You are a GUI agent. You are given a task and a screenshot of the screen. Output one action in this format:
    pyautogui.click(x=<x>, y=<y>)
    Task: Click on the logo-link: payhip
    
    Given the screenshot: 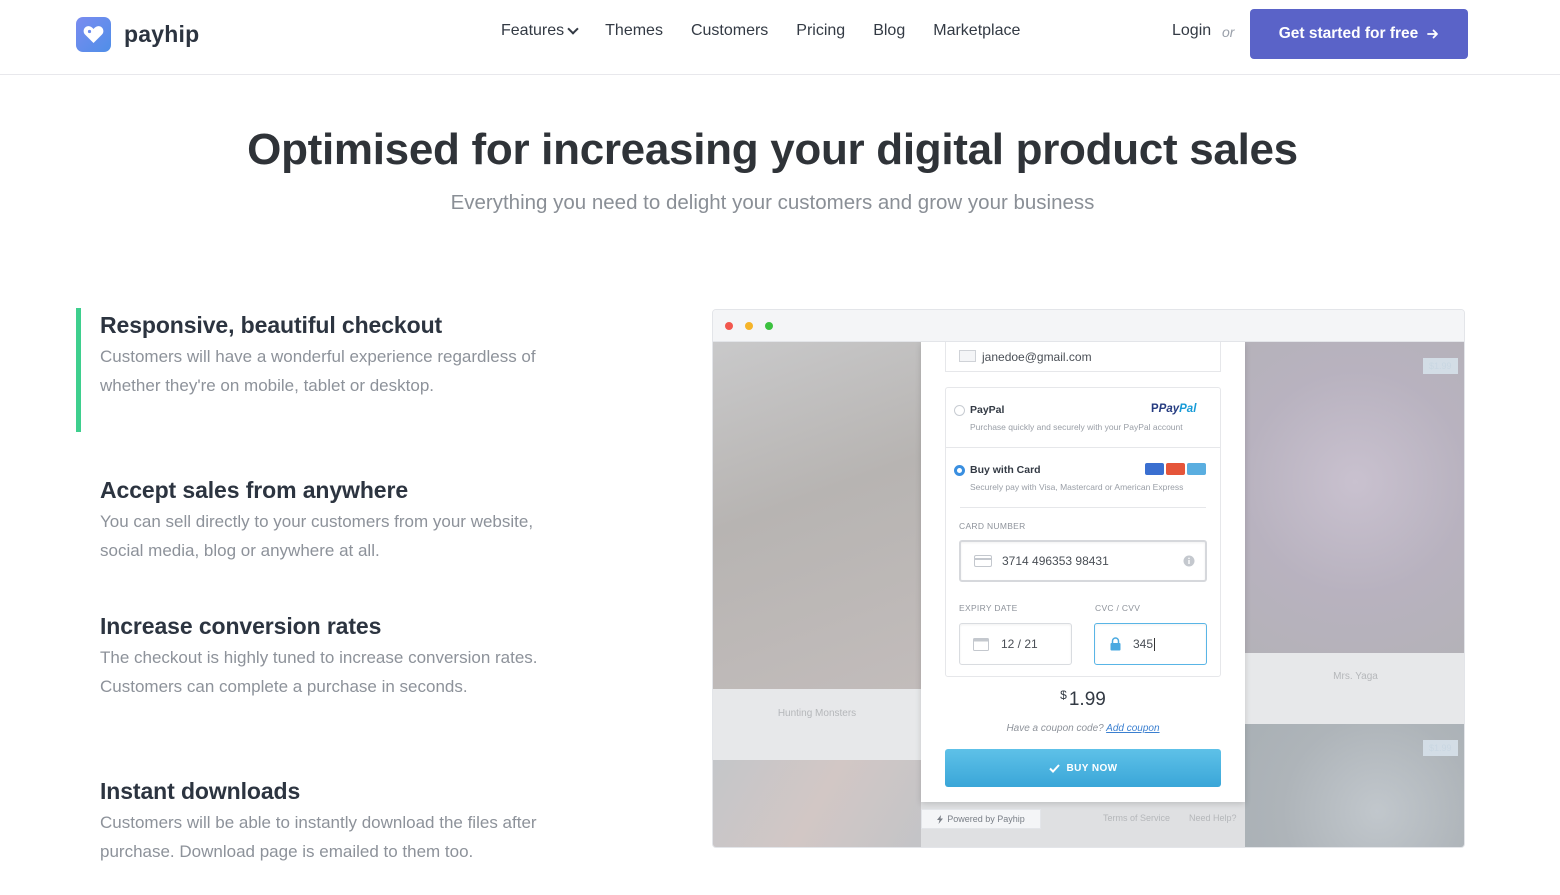 What is the action you would take?
    pyautogui.click(x=137, y=34)
    